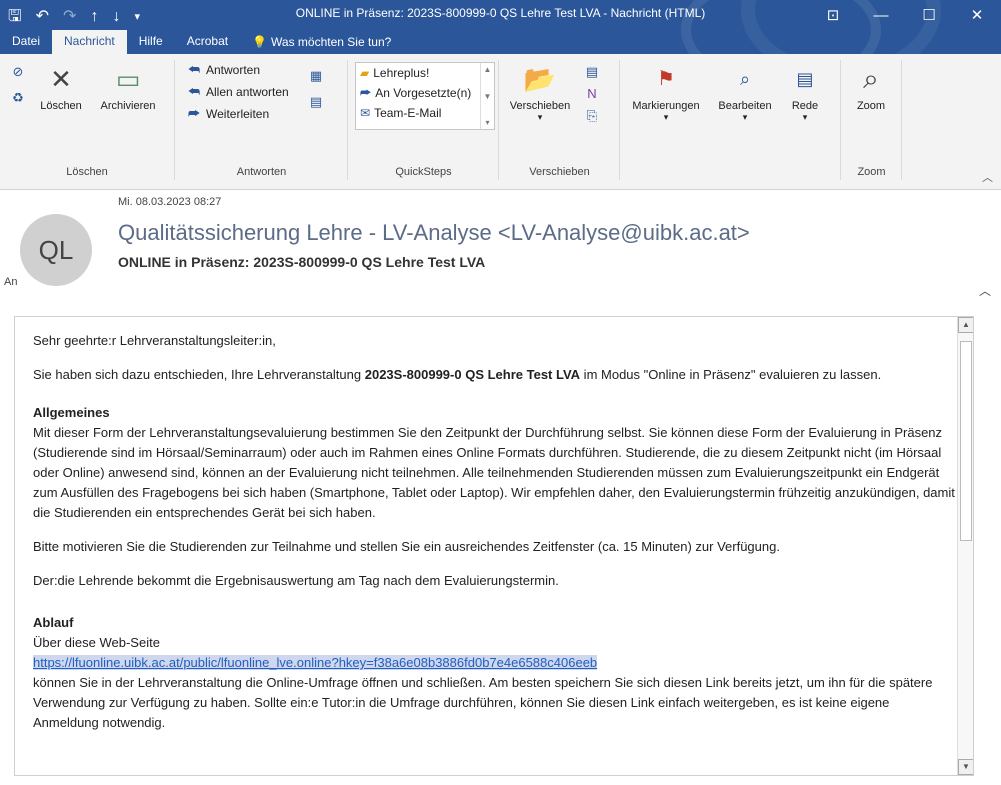  Describe the element at coordinates (805, 91) in the screenshot. I see `rede-button: ▤ Rede ▾` at that location.